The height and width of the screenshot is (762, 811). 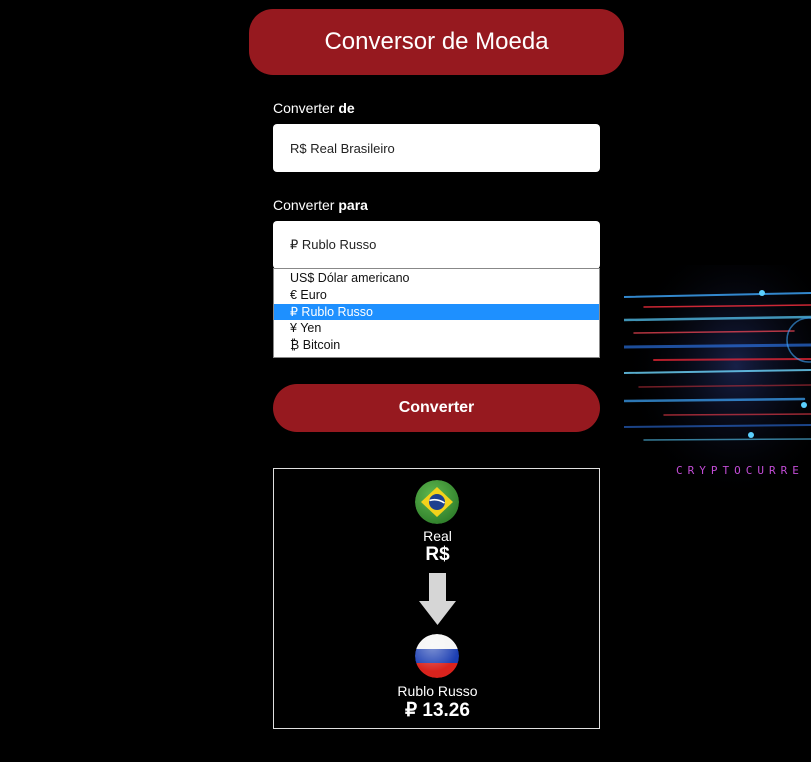 What do you see at coordinates (437, 691) in the screenshot?
I see `target-currency-name: Rublo Russo` at bounding box center [437, 691].